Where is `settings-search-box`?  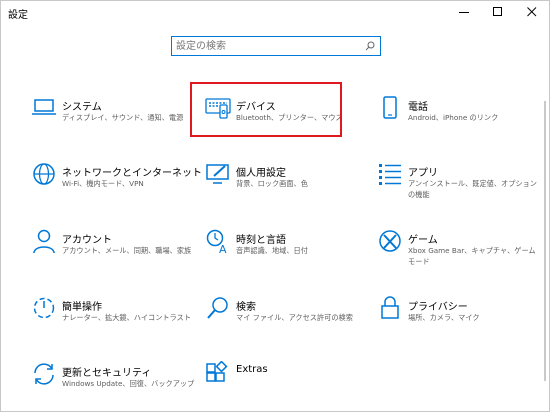 settings-search-box is located at coordinates (276, 46).